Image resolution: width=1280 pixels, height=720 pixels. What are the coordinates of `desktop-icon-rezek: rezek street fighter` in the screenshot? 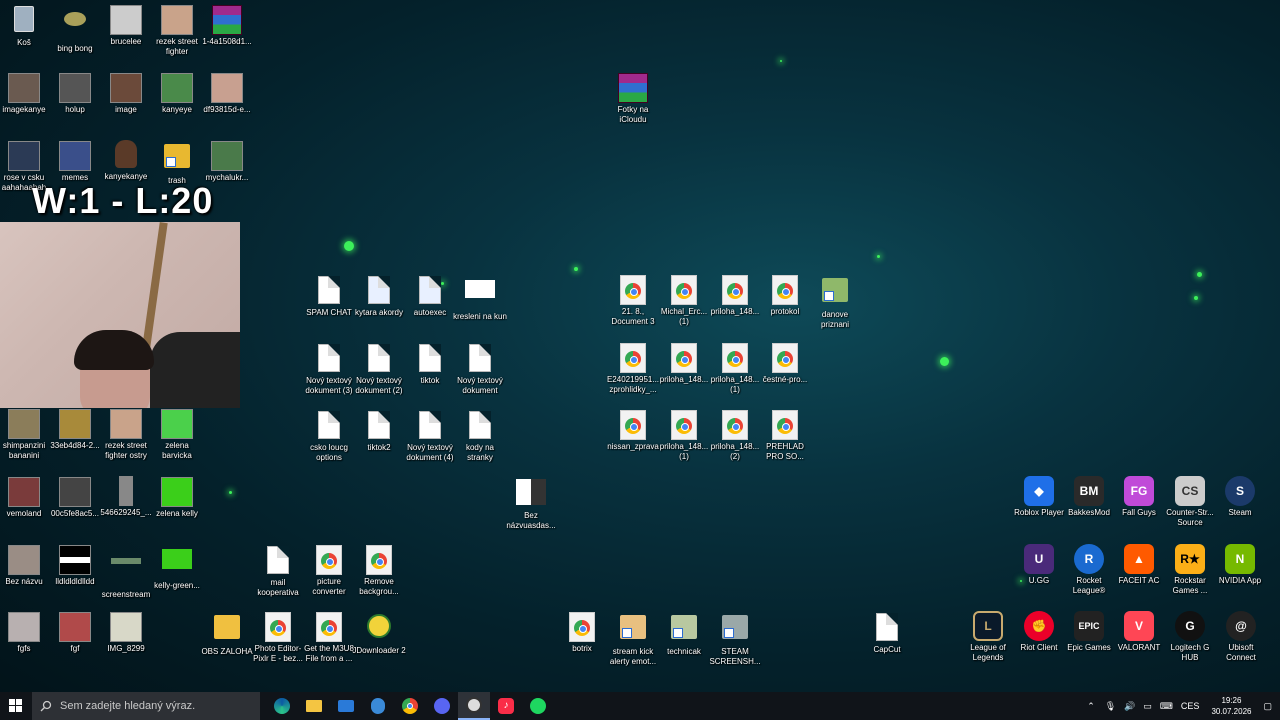 It's located at (177, 30).